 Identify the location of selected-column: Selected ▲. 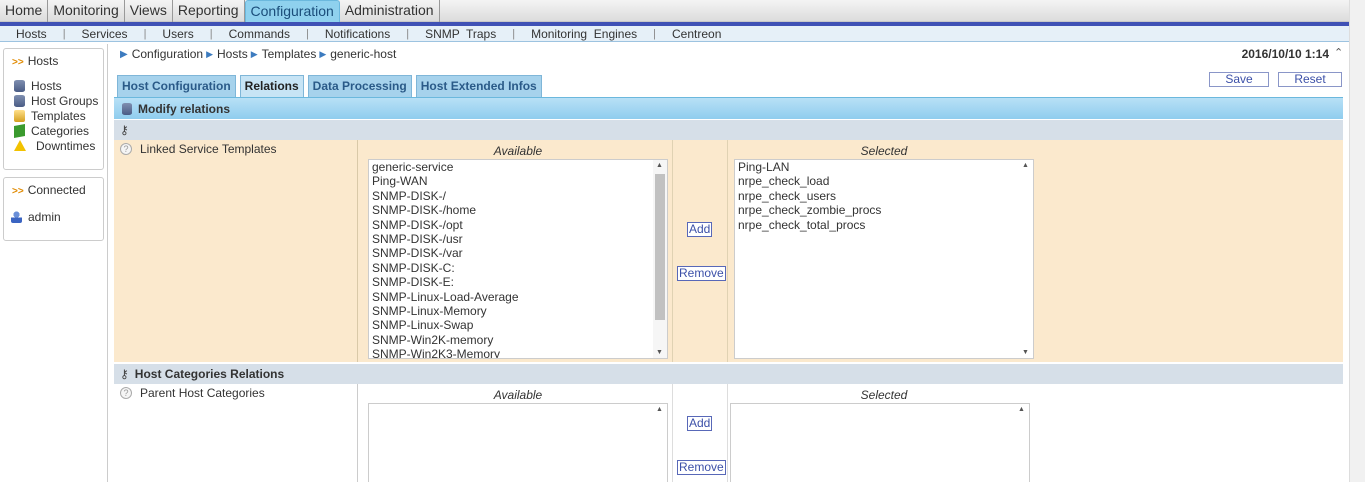
(884, 433).